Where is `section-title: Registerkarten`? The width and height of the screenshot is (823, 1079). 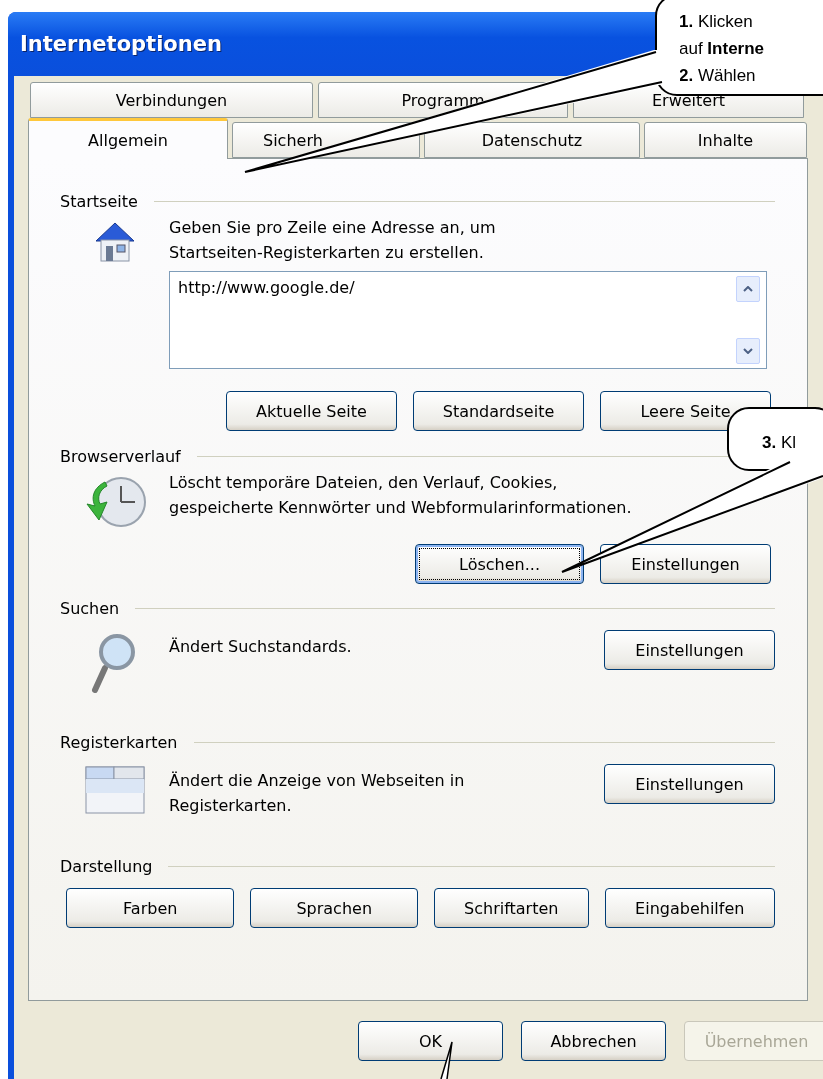
section-title: Registerkarten is located at coordinates (119, 742).